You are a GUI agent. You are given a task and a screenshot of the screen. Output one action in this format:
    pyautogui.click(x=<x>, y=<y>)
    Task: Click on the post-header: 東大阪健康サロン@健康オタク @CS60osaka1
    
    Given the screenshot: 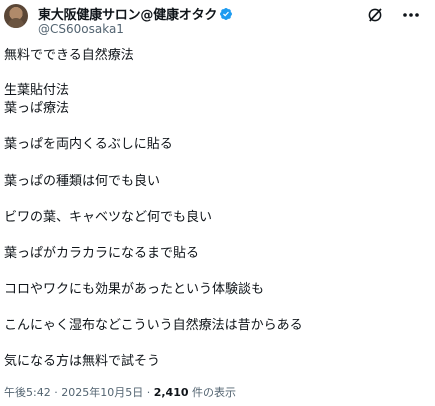 What is the action you would take?
    pyautogui.click(x=217, y=21)
    